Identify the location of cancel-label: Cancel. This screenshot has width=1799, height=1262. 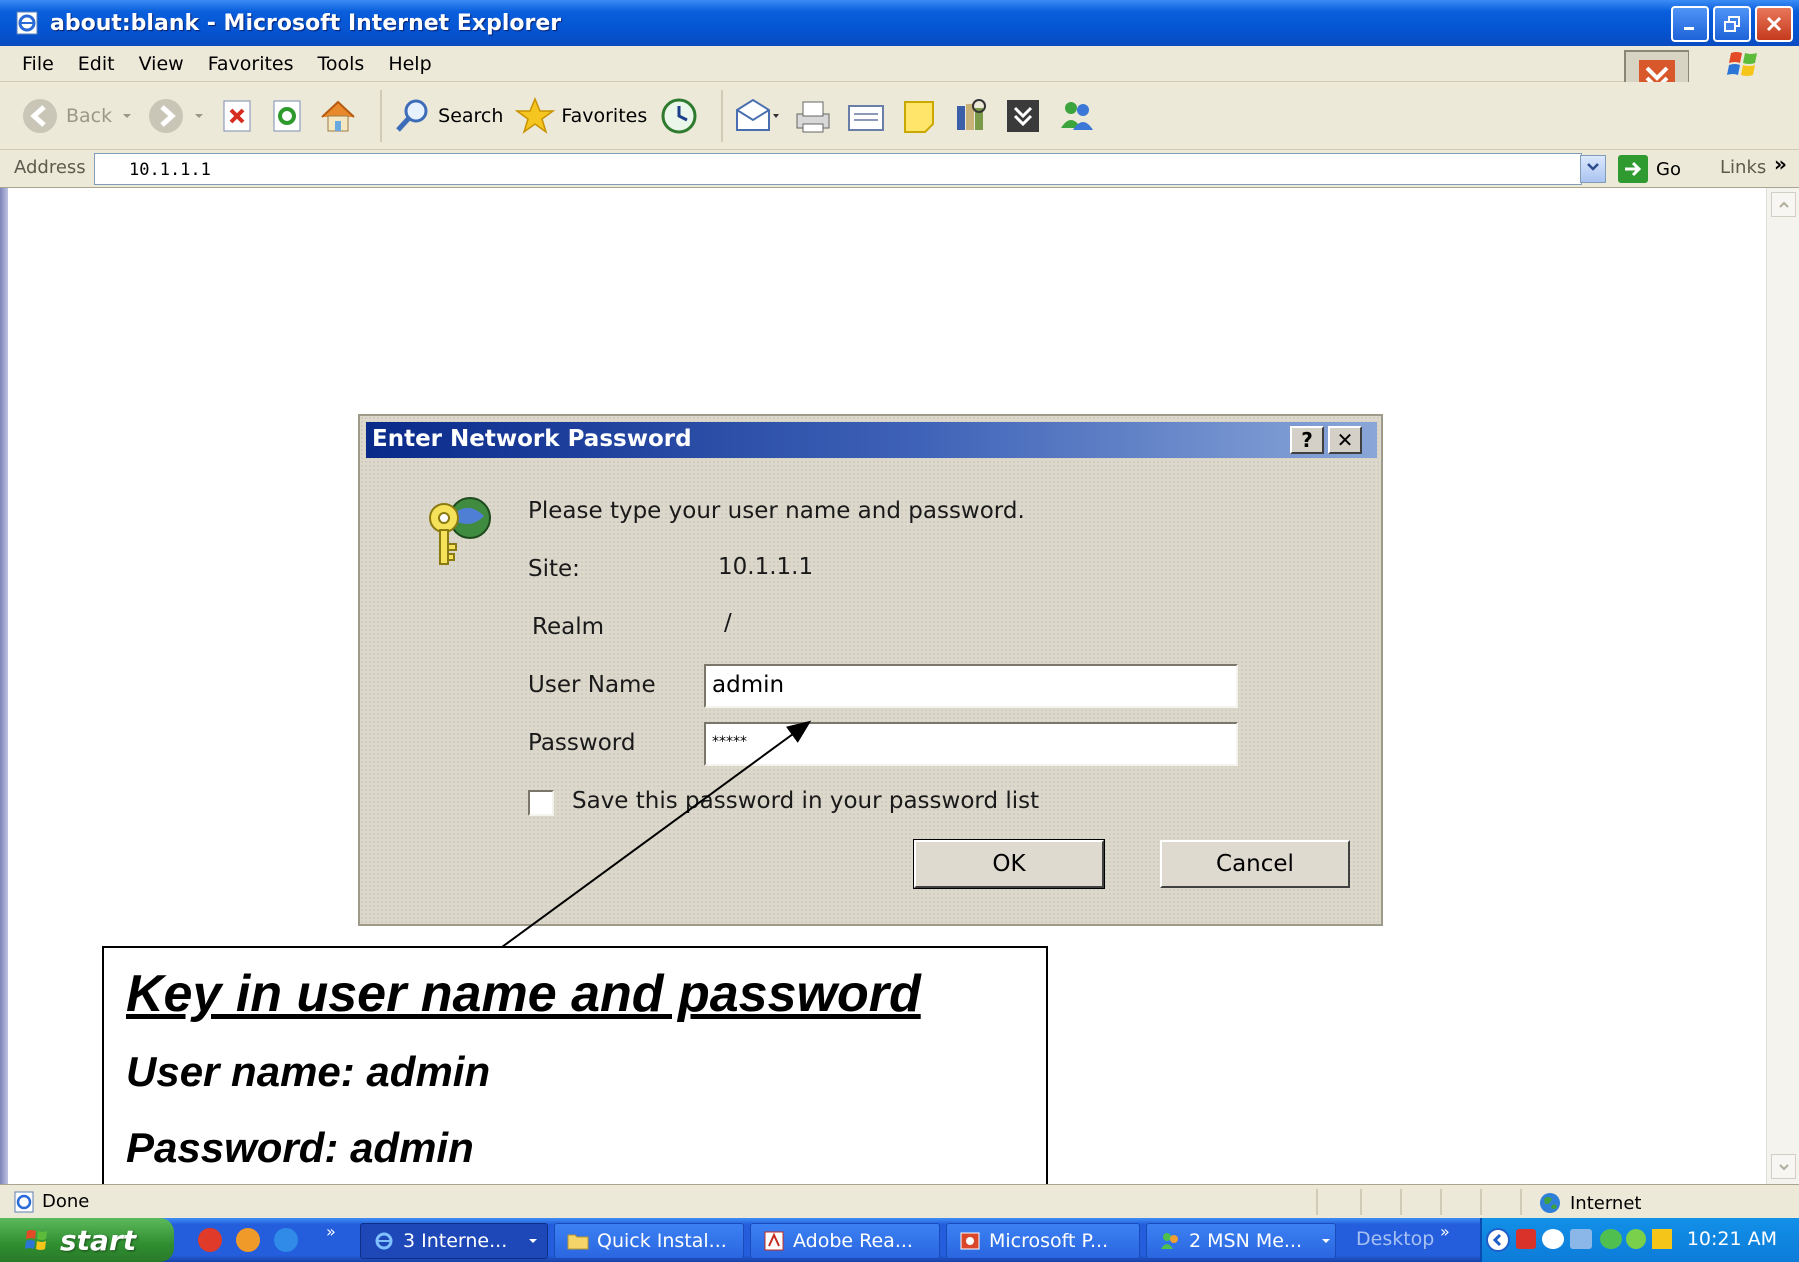
(1255, 864).